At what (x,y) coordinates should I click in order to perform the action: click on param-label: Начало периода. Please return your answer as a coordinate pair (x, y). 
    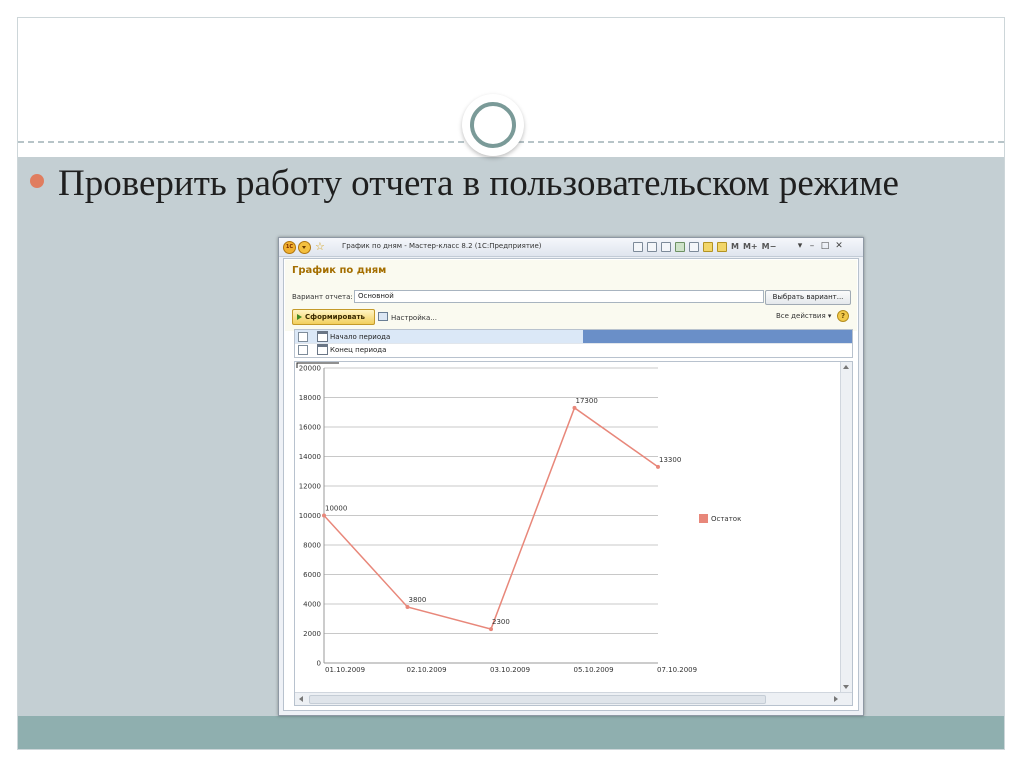
    Looking at the image, I should click on (360, 337).